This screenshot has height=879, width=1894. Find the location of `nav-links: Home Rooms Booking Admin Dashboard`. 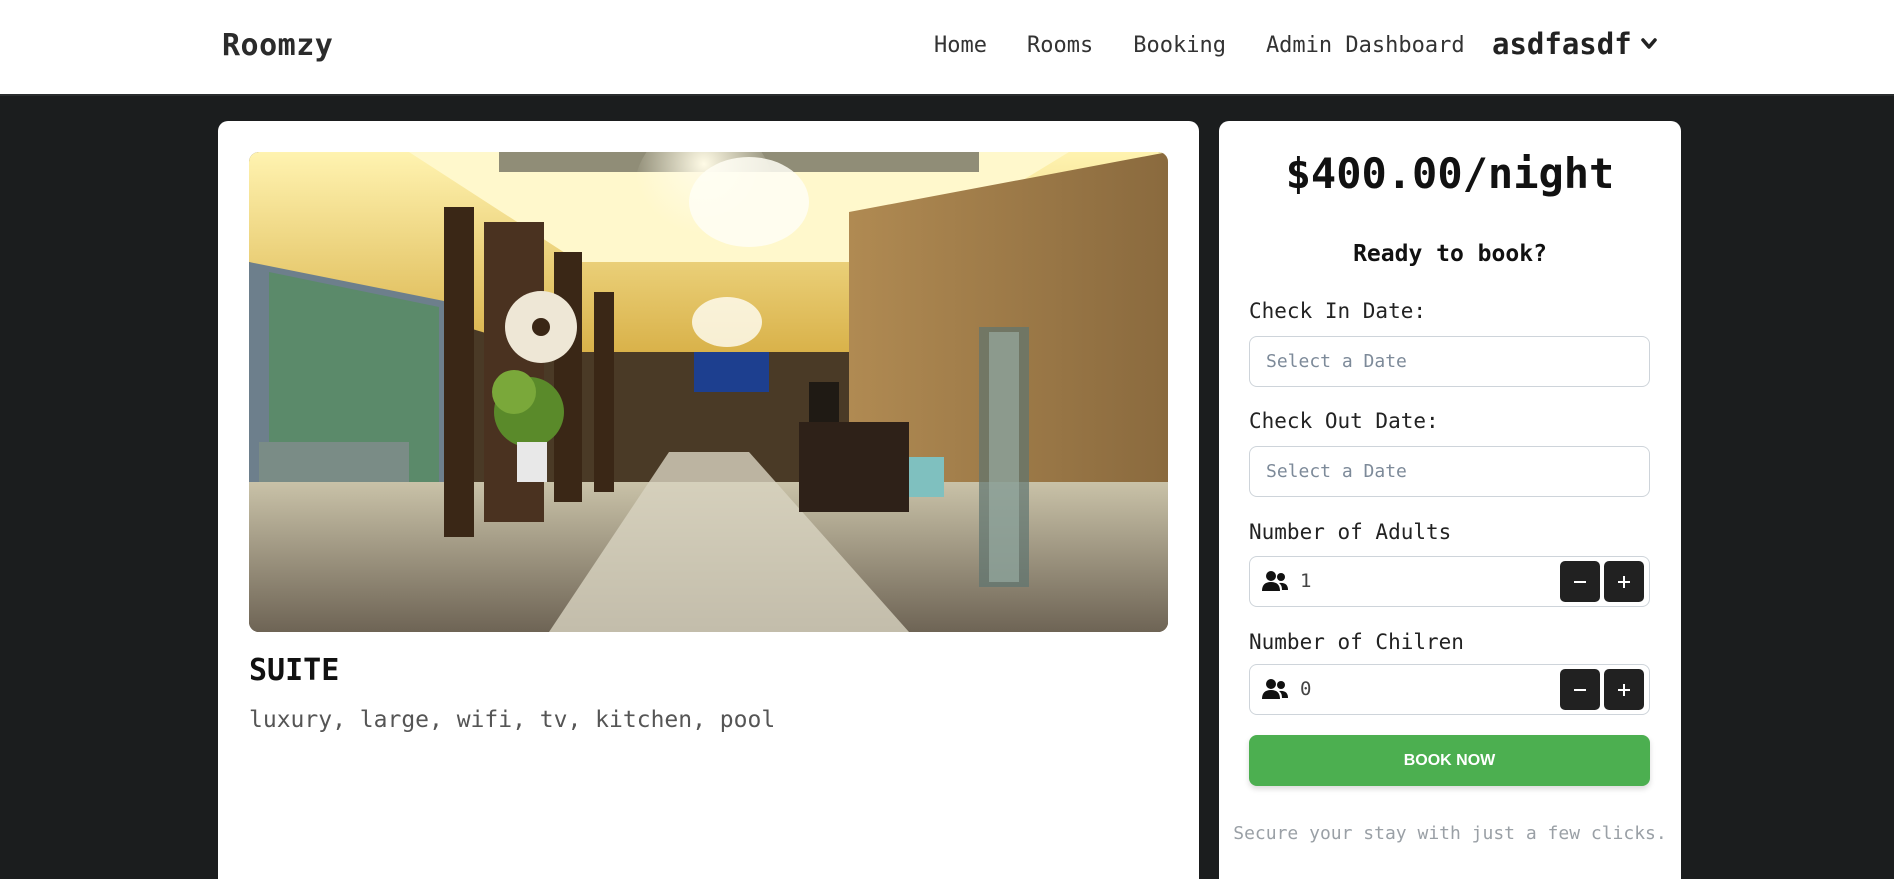

nav-links: Home Rooms Booking Admin Dashboard is located at coordinates (1219, 45).